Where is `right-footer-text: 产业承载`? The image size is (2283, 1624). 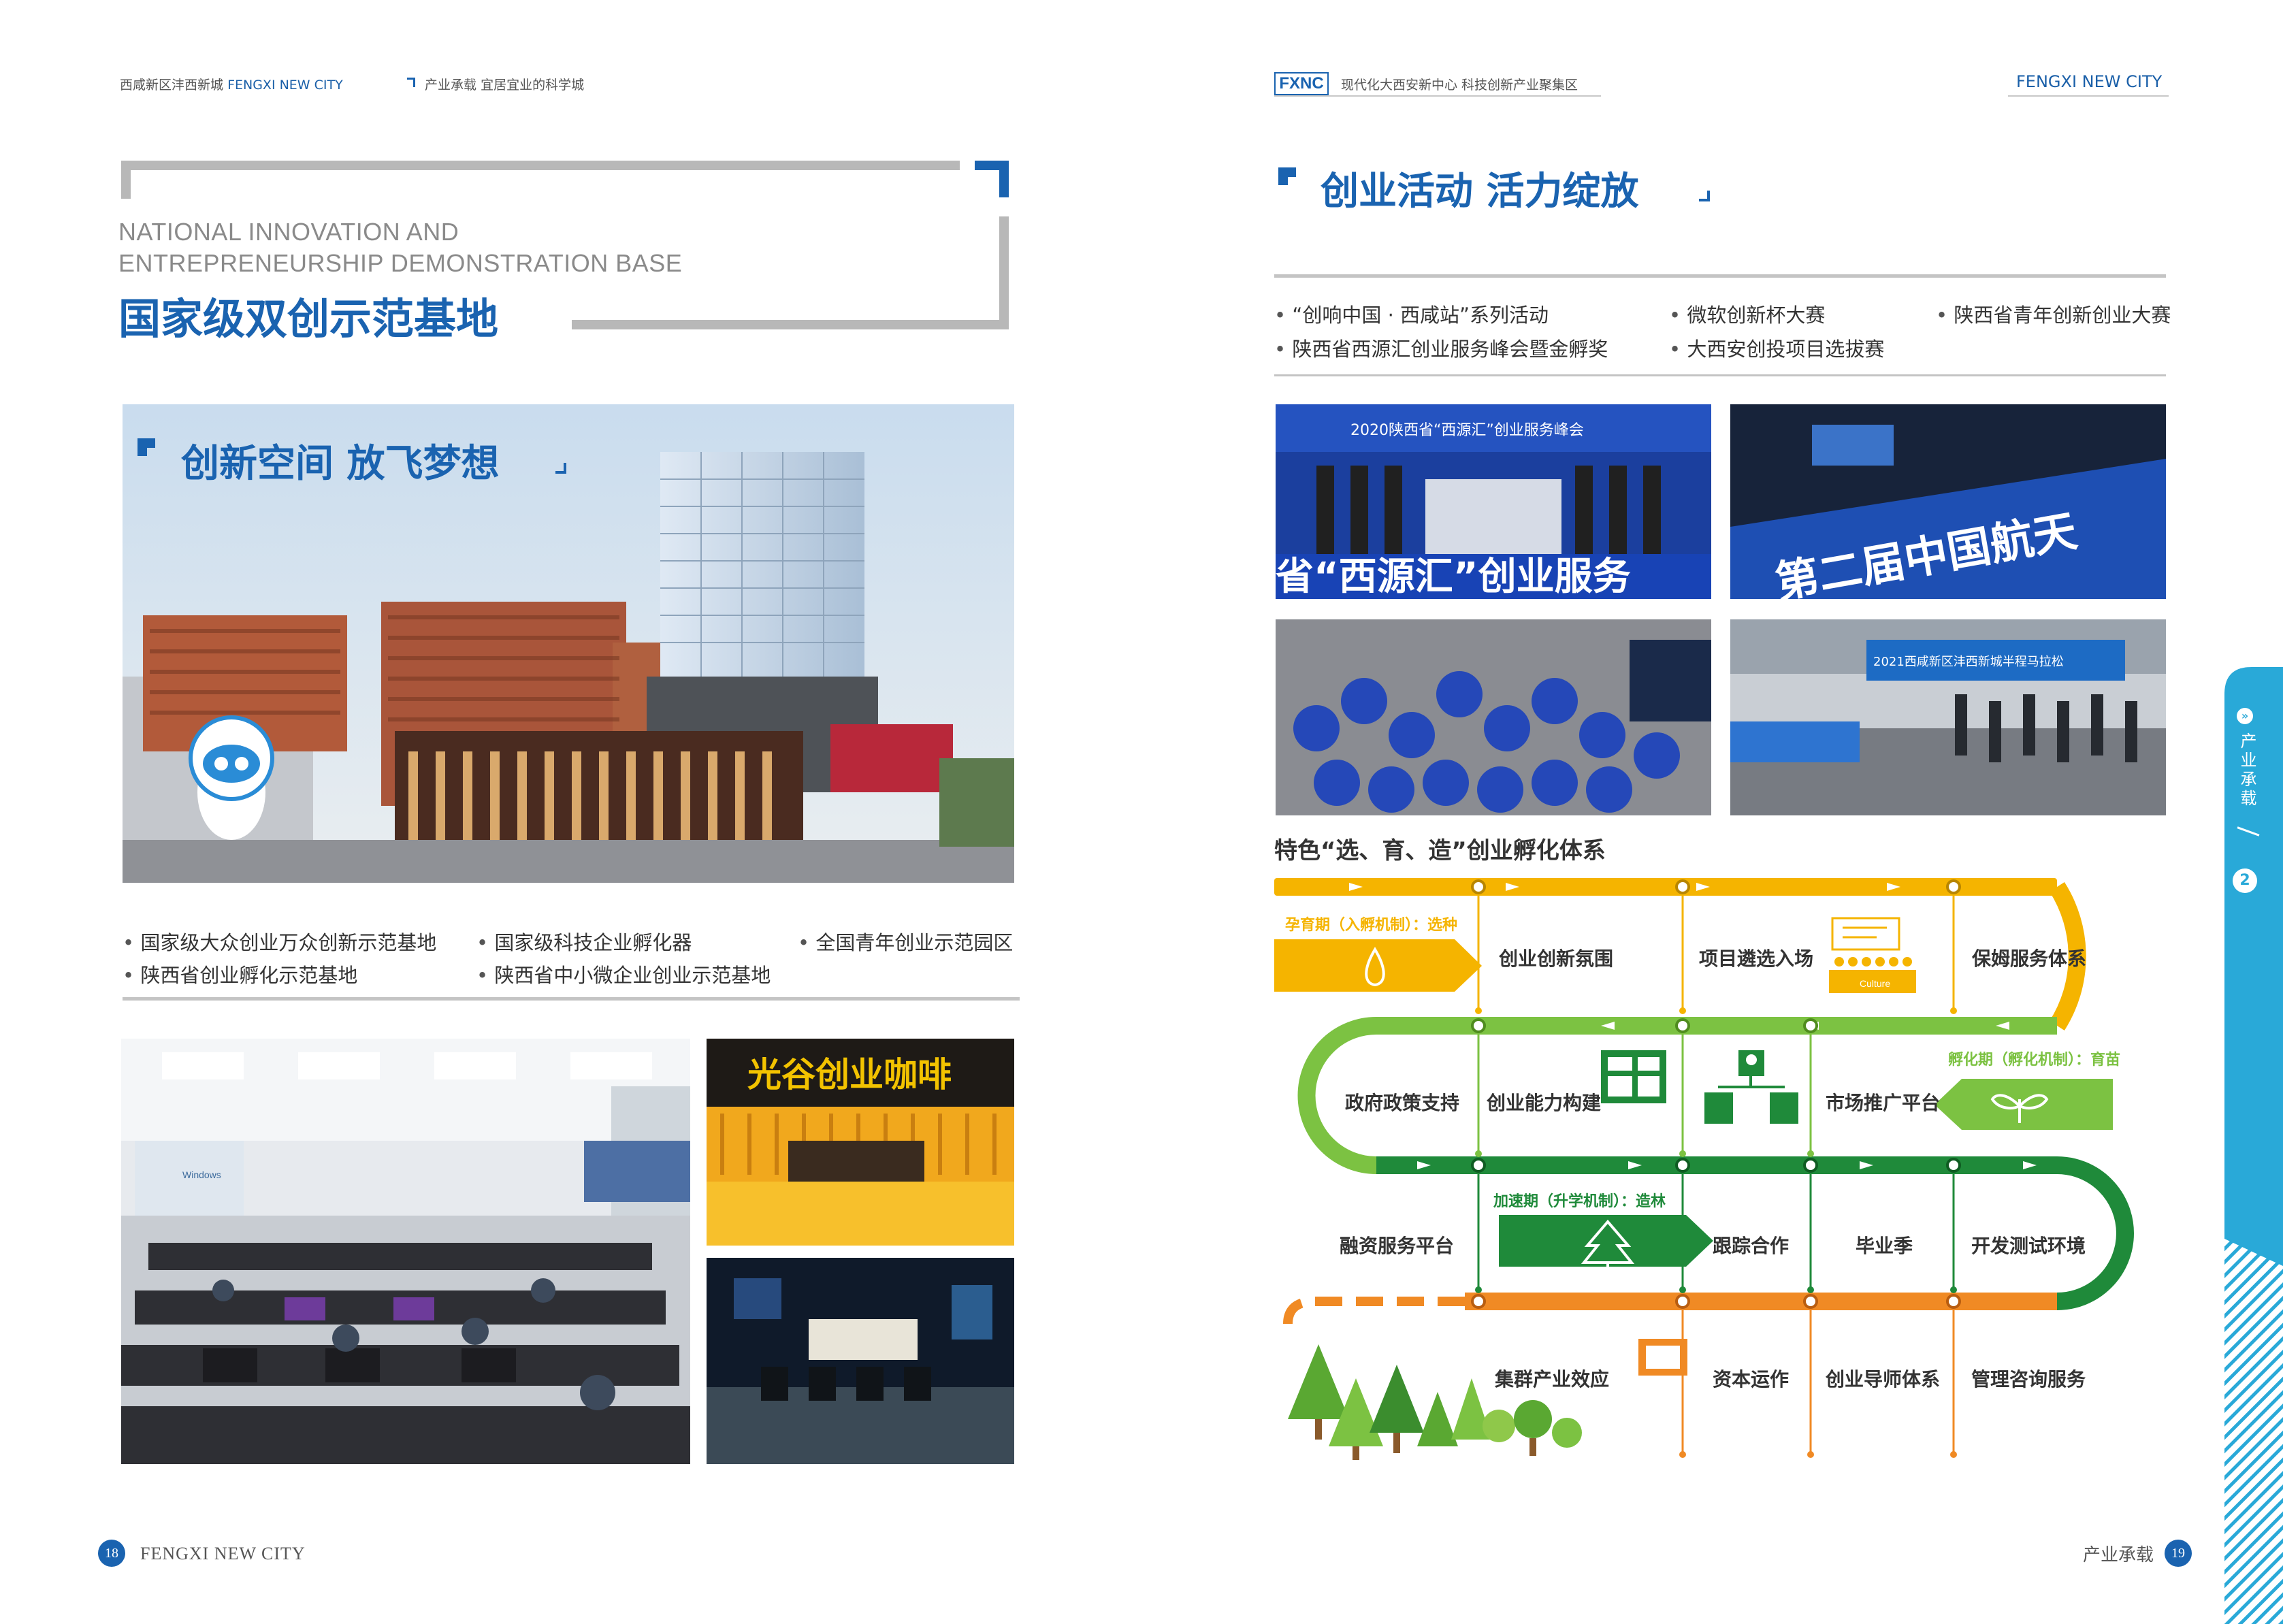
right-footer-text: 产业承载 is located at coordinates (2118, 1555).